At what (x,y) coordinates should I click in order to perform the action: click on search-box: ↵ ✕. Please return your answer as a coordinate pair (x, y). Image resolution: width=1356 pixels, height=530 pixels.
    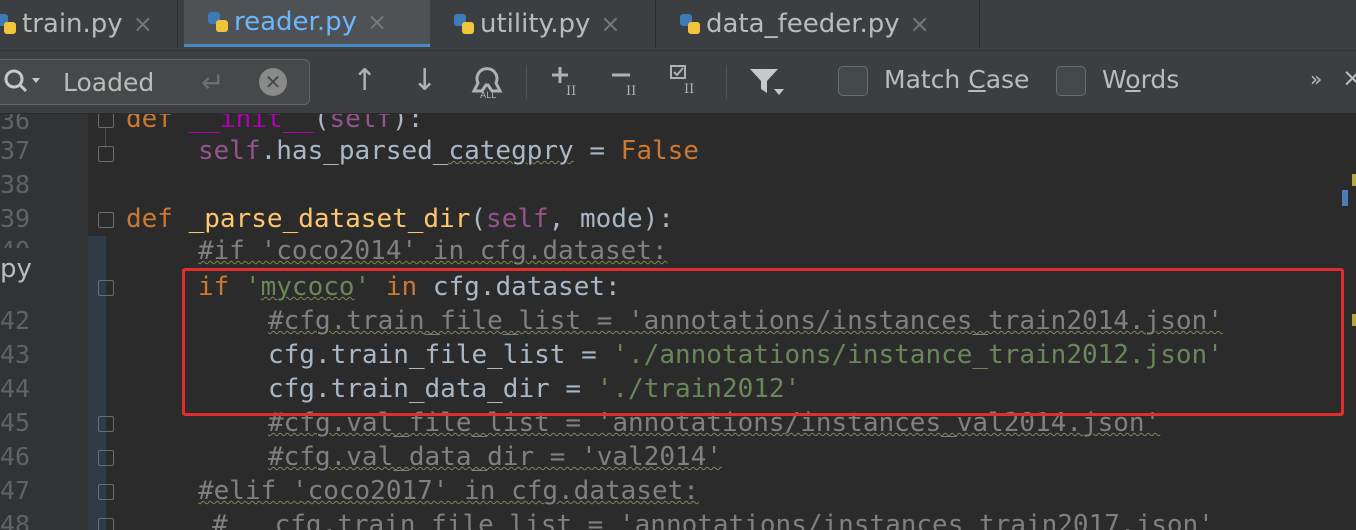
    Looking at the image, I should click on (155, 82).